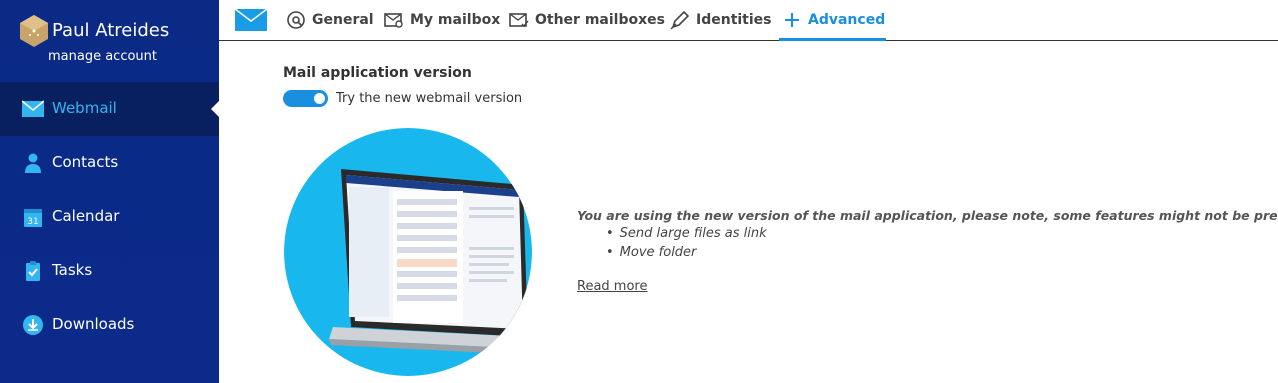 The height and width of the screenshot is (383, 1278). What do you see at coordinates (612, 286) in the screenshot?
I see `read-more-link: Read more` at bounding box center [612, 286].